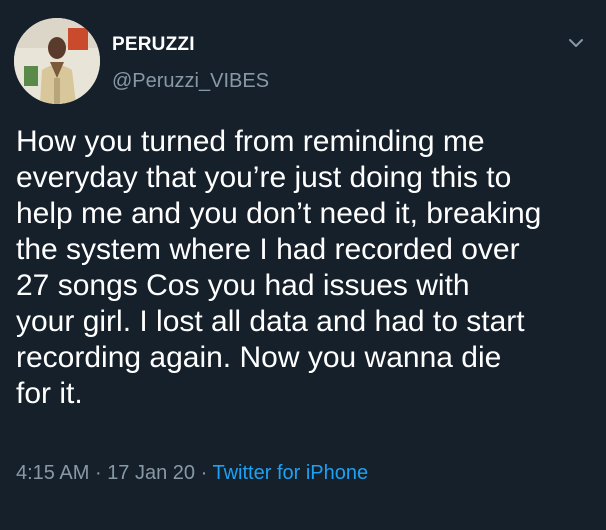 This screenshot has width=606, height=530. I want to click on tweet-metadata: 4:15 AM · 17 Jan 20 · Twitter for iPhone, so click(192, 473).